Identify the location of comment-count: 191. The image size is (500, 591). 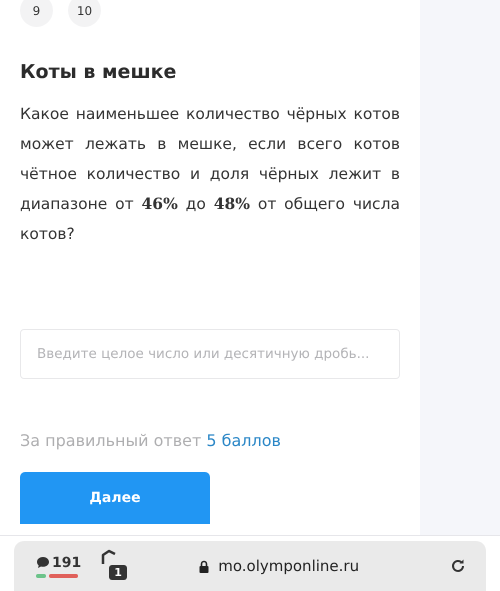
(67, 562).